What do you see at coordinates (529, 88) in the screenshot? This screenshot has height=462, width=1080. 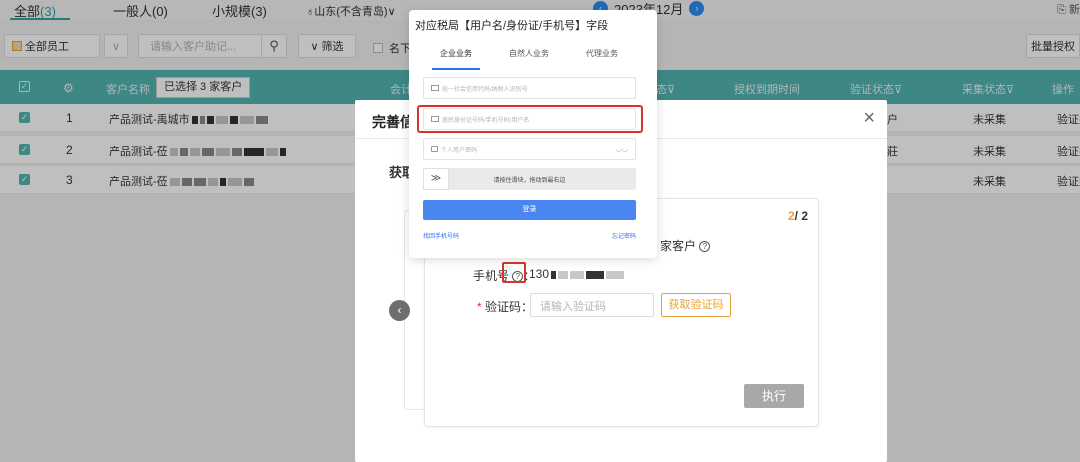 I see `tax-id-input: 统一社会信用代码/纳税人识别号` at bounding box center [529, 88].